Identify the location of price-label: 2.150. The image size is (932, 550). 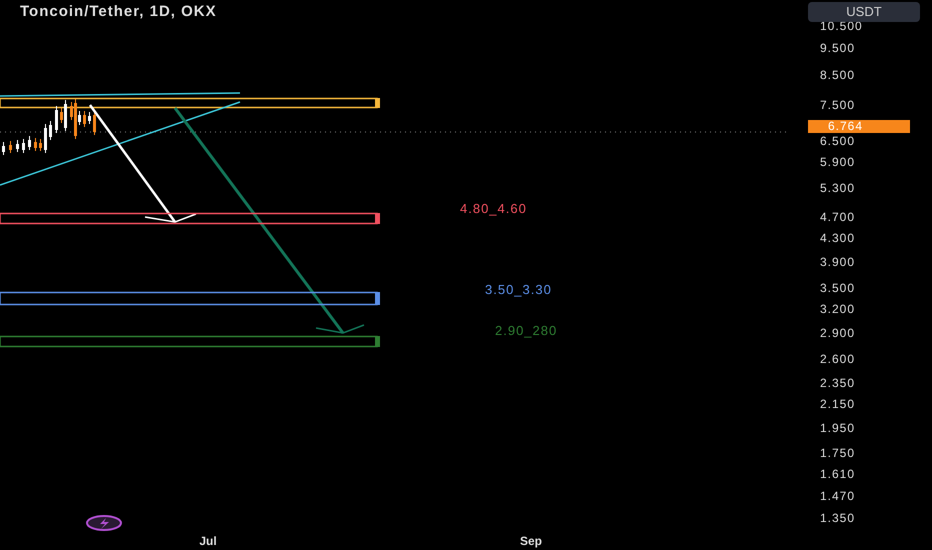
(838, 404).